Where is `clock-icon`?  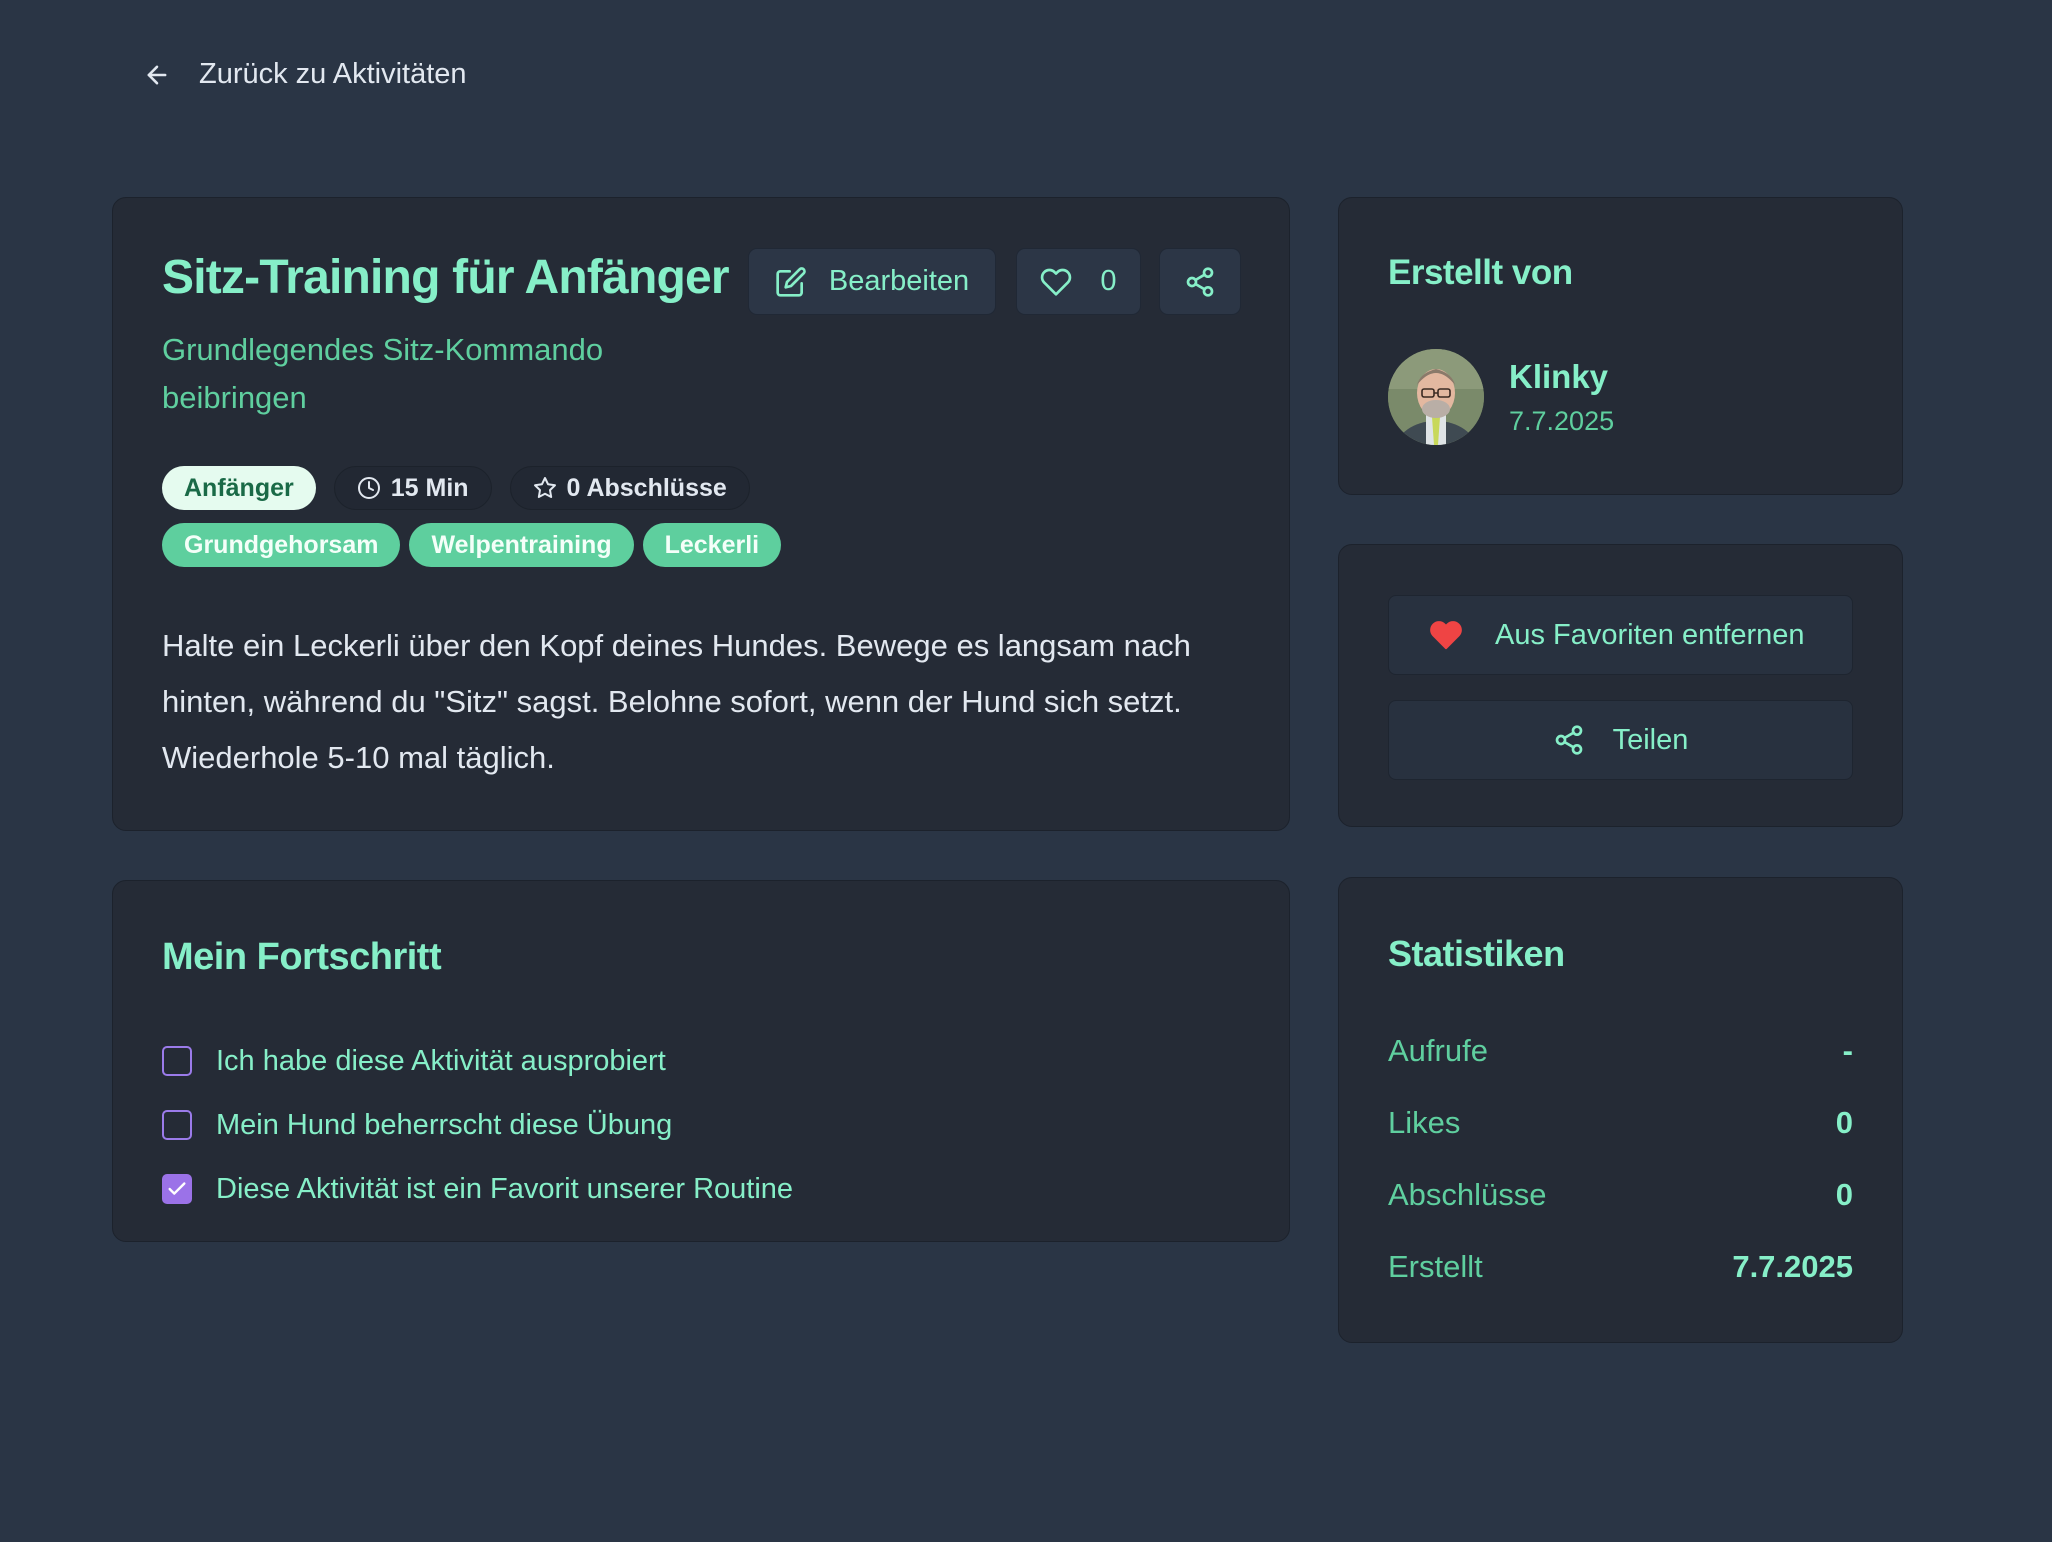 clock-icon is located at coordinates (368, 488).